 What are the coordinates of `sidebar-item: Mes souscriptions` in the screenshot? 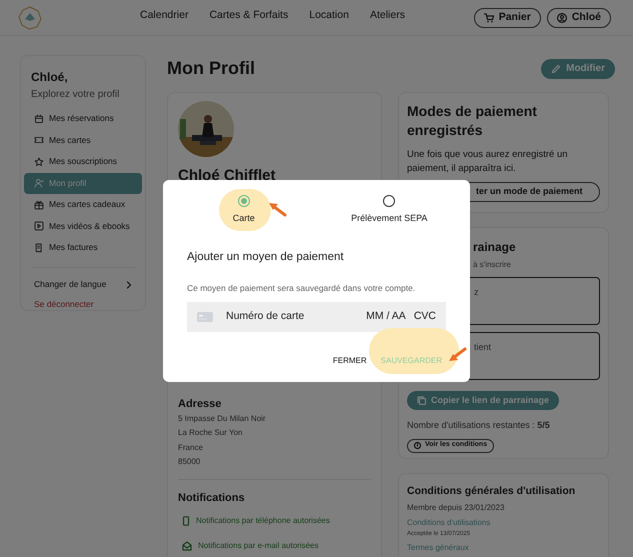 It's located at (83, 161).